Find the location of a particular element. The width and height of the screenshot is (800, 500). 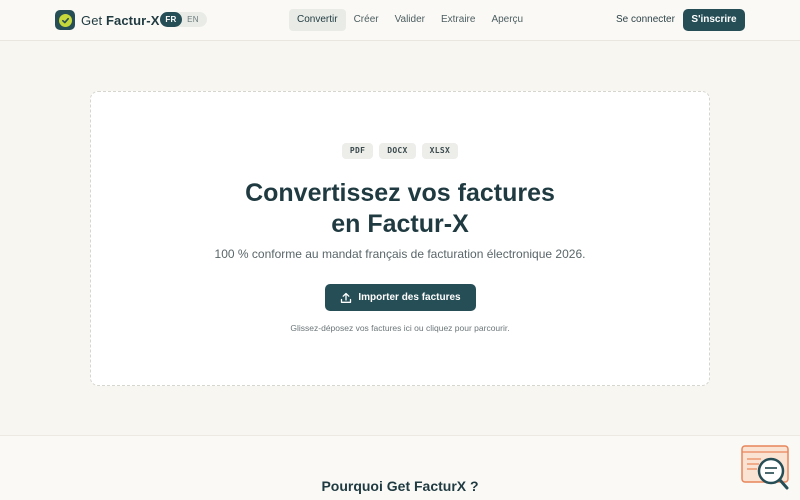

signup-button: S'inscrire is located at coordinates (714, 20).